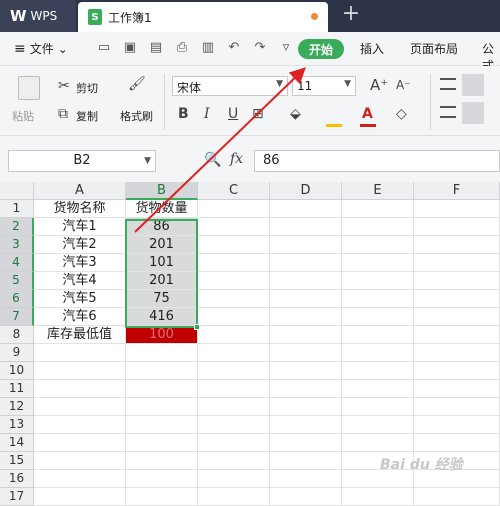 This screenshot has width=500, height=506. I want to click on italic-button: I, so click(207, 114).